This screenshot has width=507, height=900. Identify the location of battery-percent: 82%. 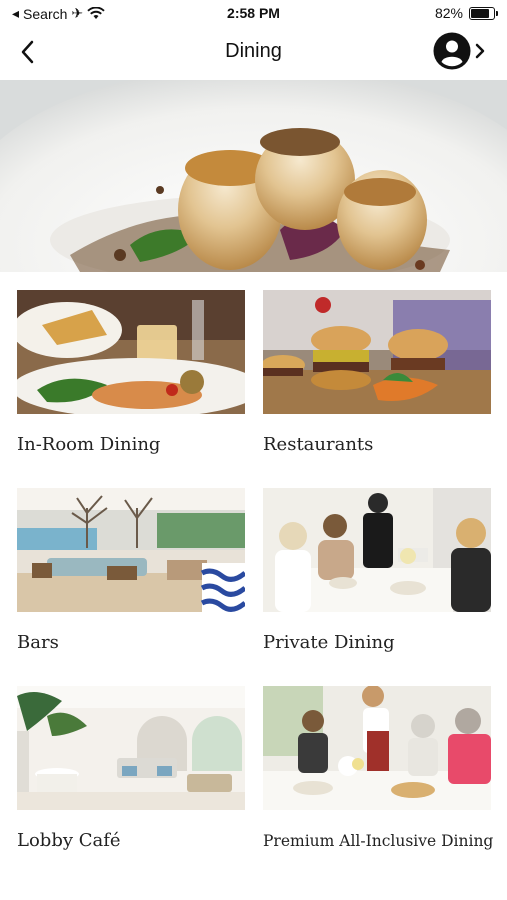
(448, 13).